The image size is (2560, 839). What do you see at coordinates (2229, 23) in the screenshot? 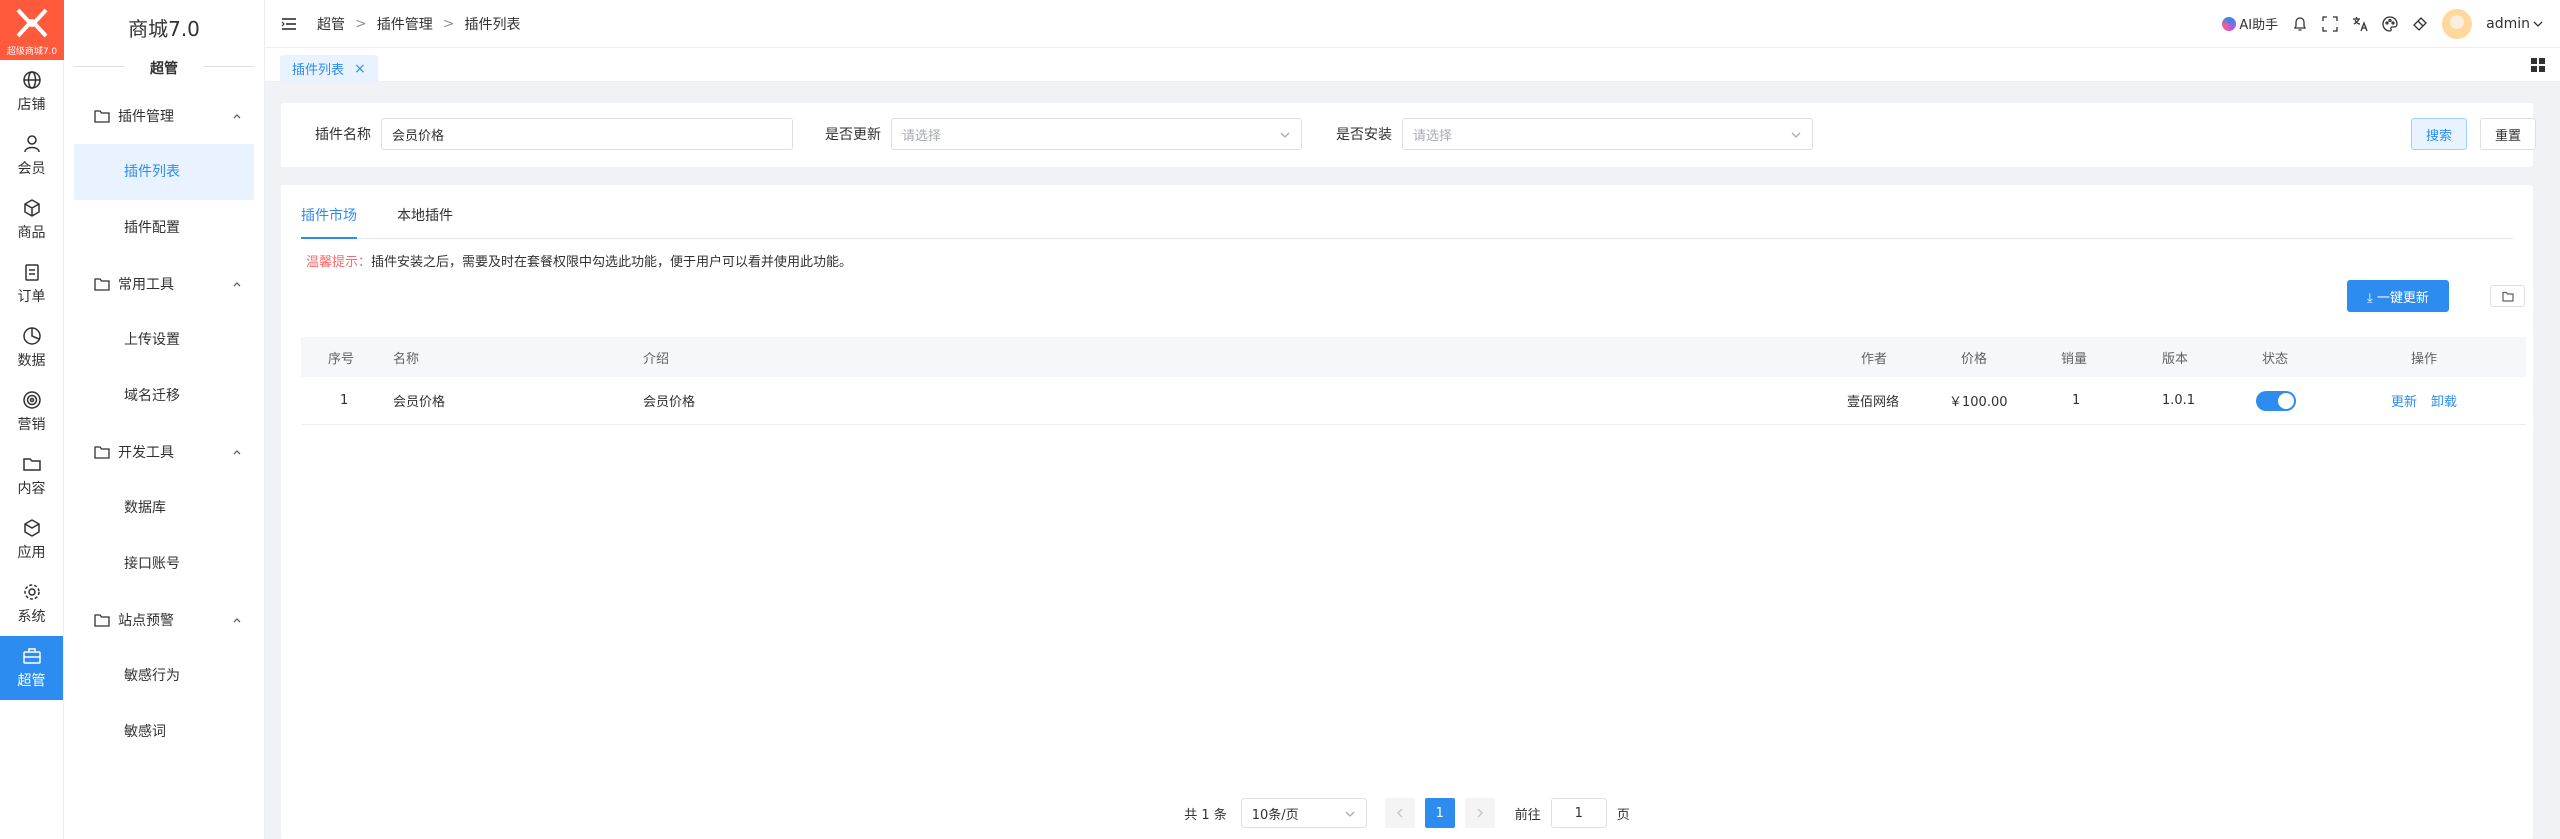
I see `ai-icon` at bounding box center [2229, 23].